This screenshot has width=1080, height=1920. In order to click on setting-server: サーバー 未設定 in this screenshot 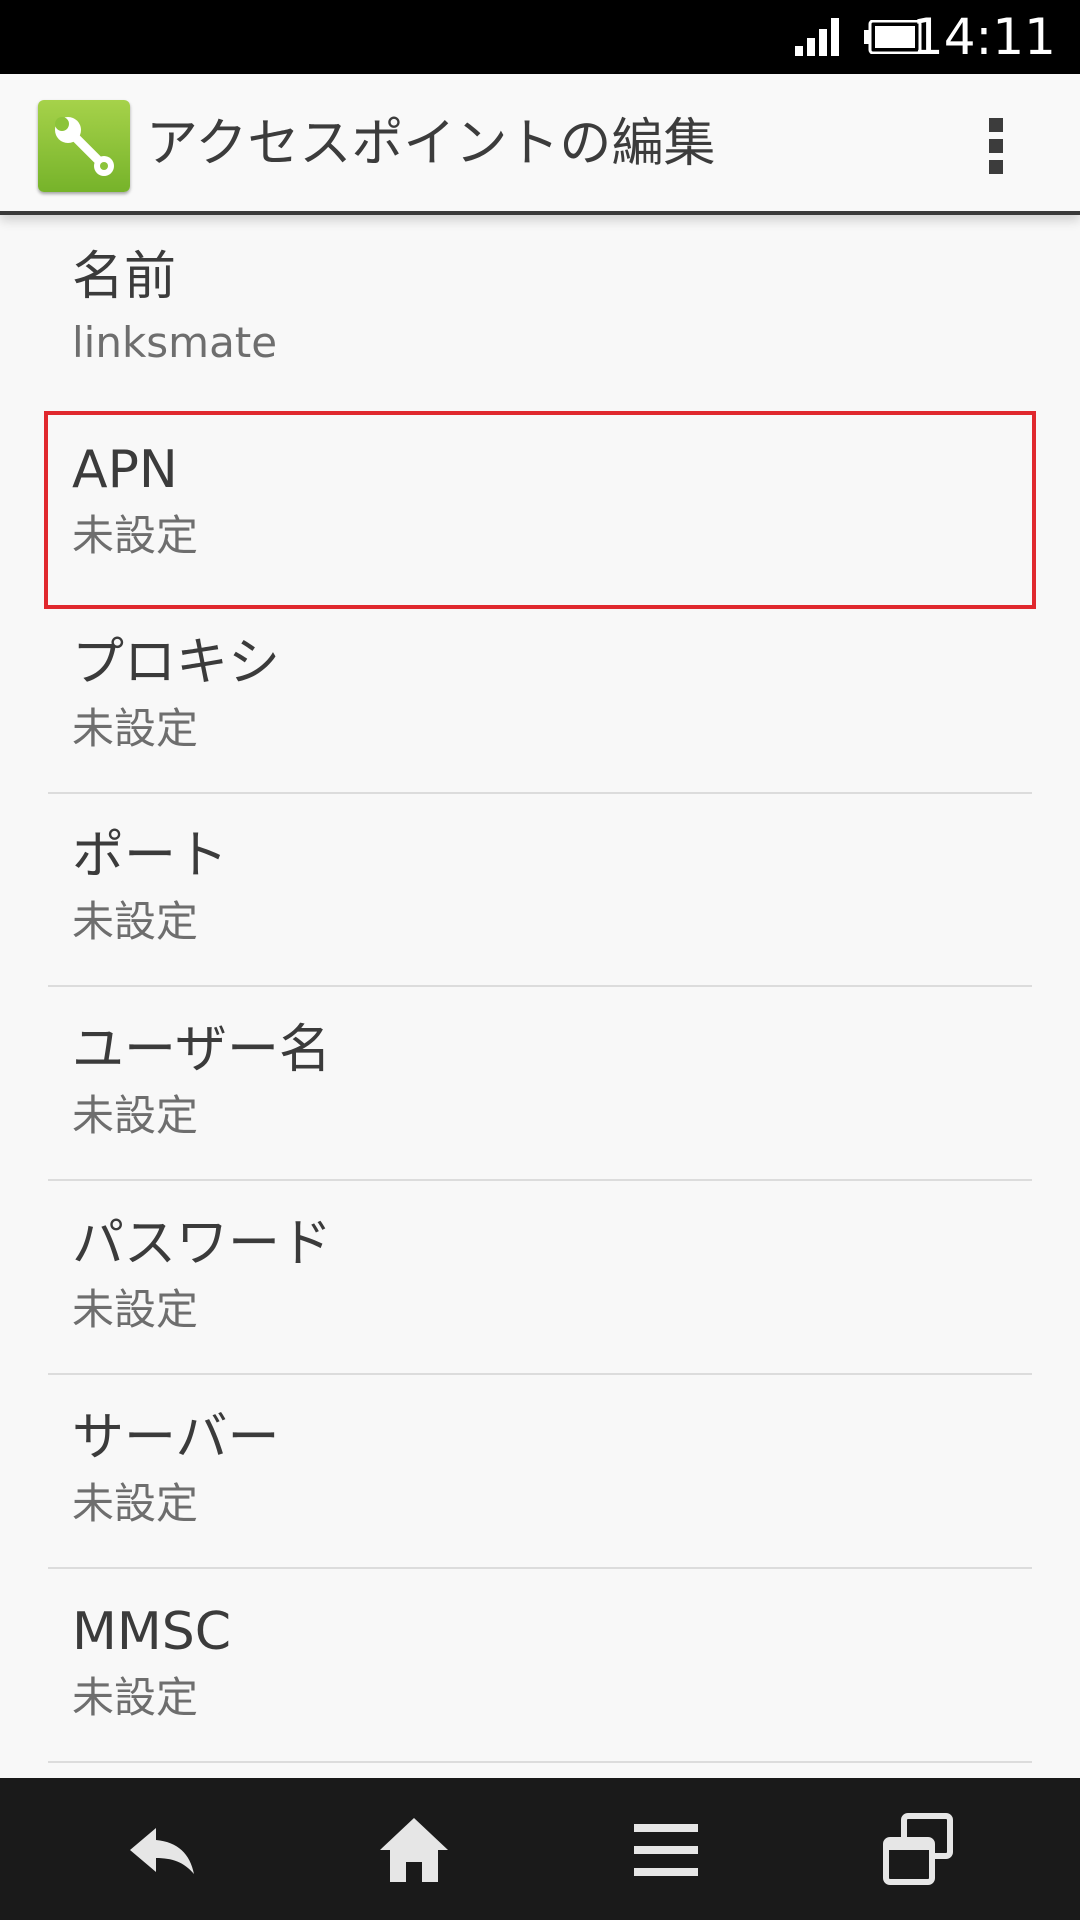, I will do `click(540, 1472)`.